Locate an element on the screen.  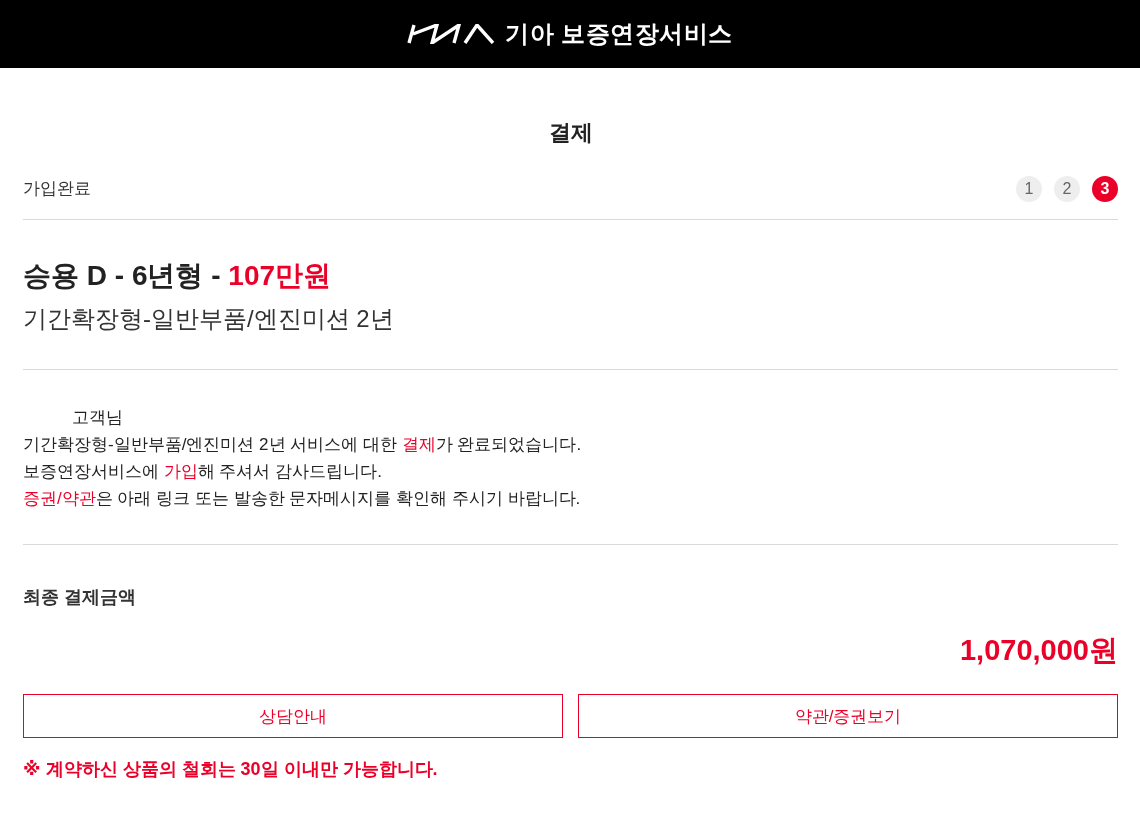
page-title: 결제 is located at coordinates (570, 133).